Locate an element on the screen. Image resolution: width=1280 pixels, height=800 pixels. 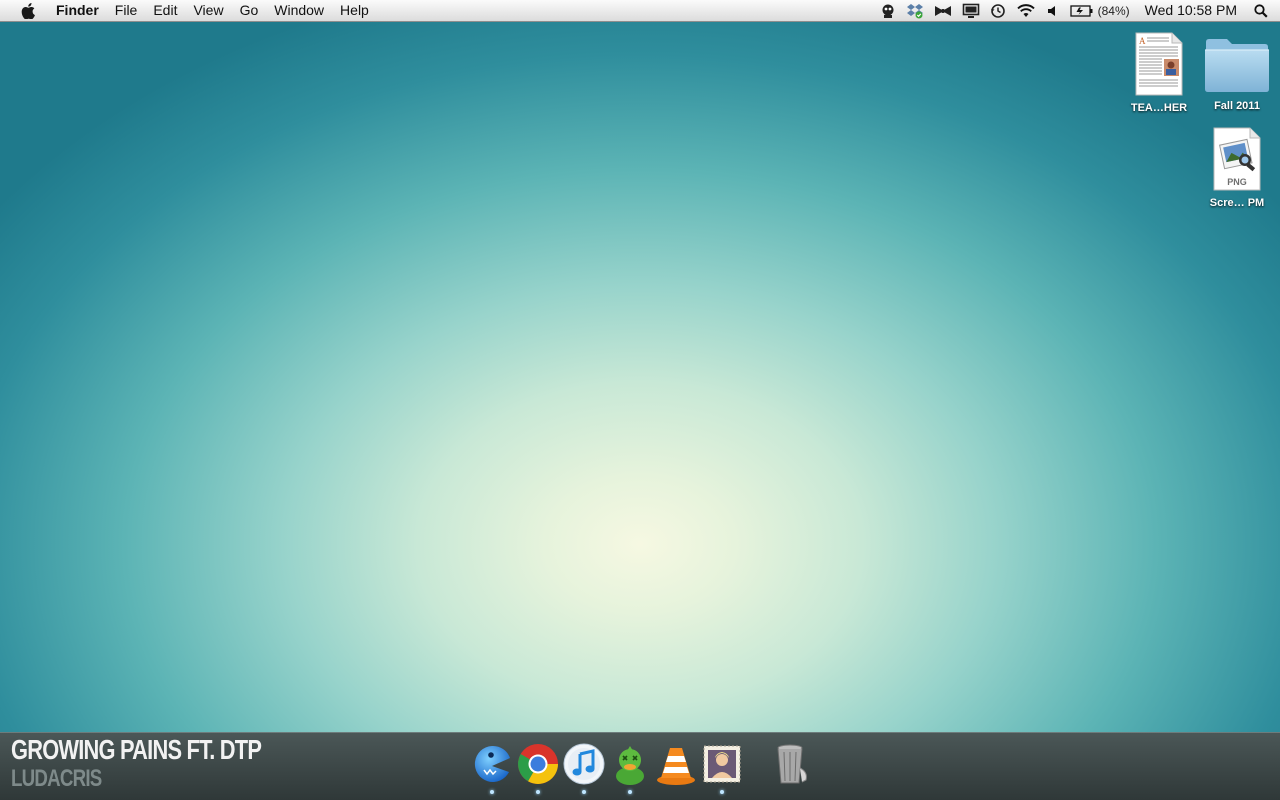
menu-window: Window is located at coordinates (299, 10).